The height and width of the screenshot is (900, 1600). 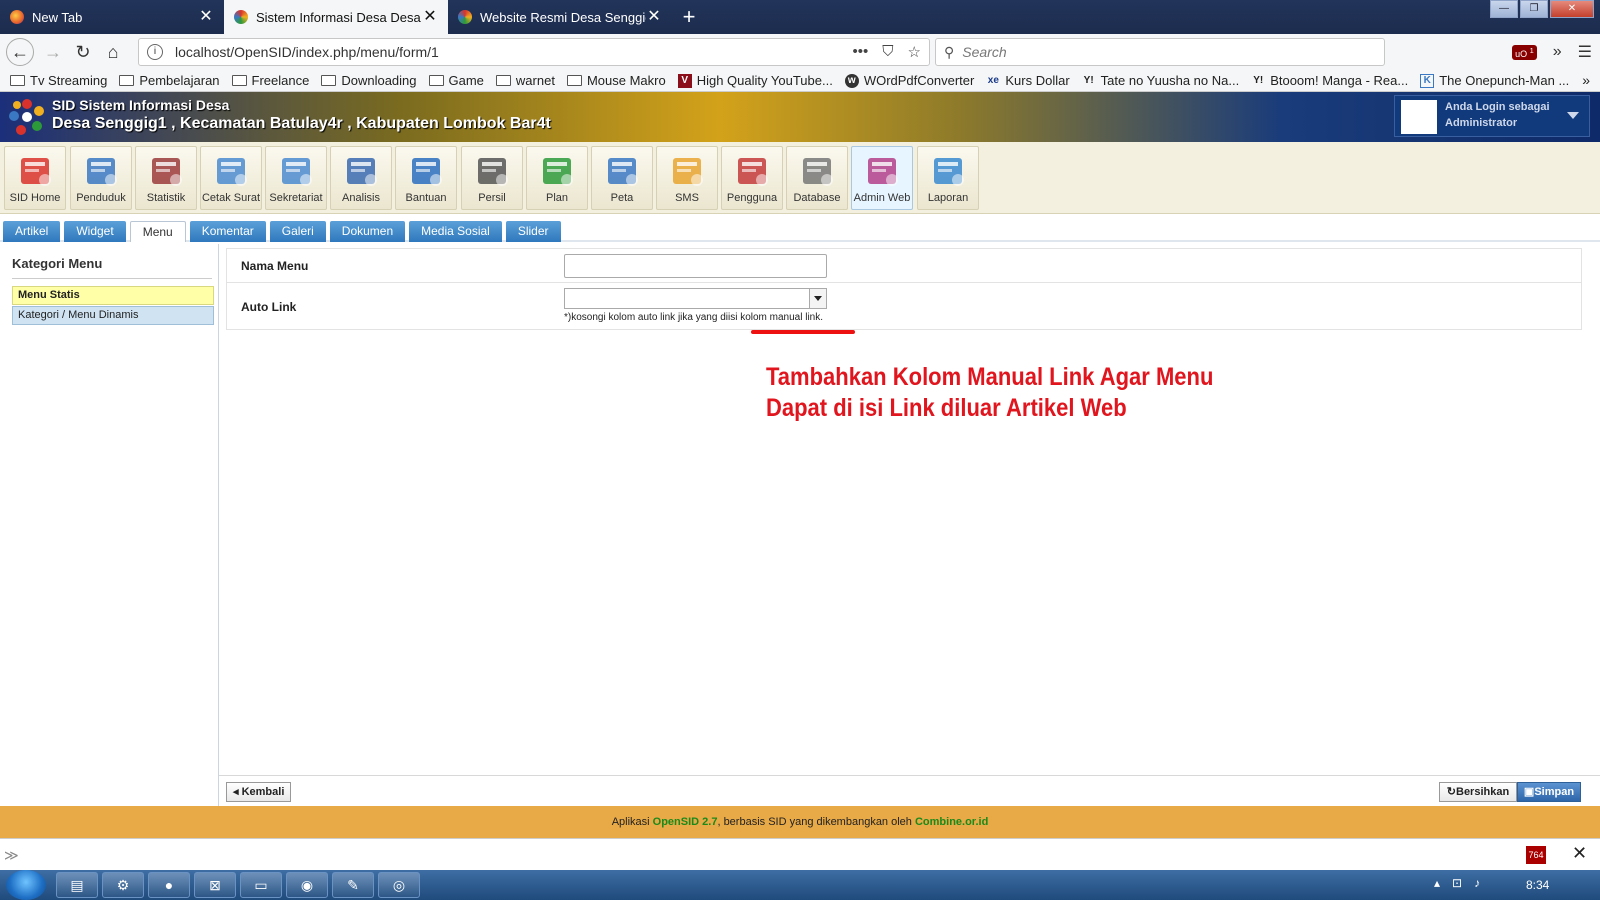 What do you see at coordinates (560, 17) in the screenshot?
I see `browser-tab: Website Resmi Desa Senggig1 ✕` at bounding box center [560, 17].